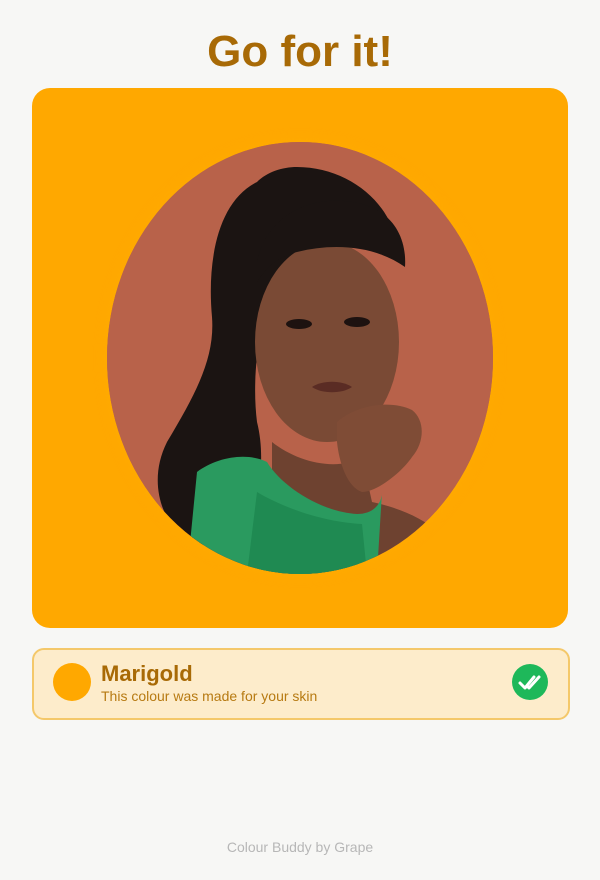  Describe the element at coordinates (530, 682) in the screenshot. I see `double-check-icon` at that location.